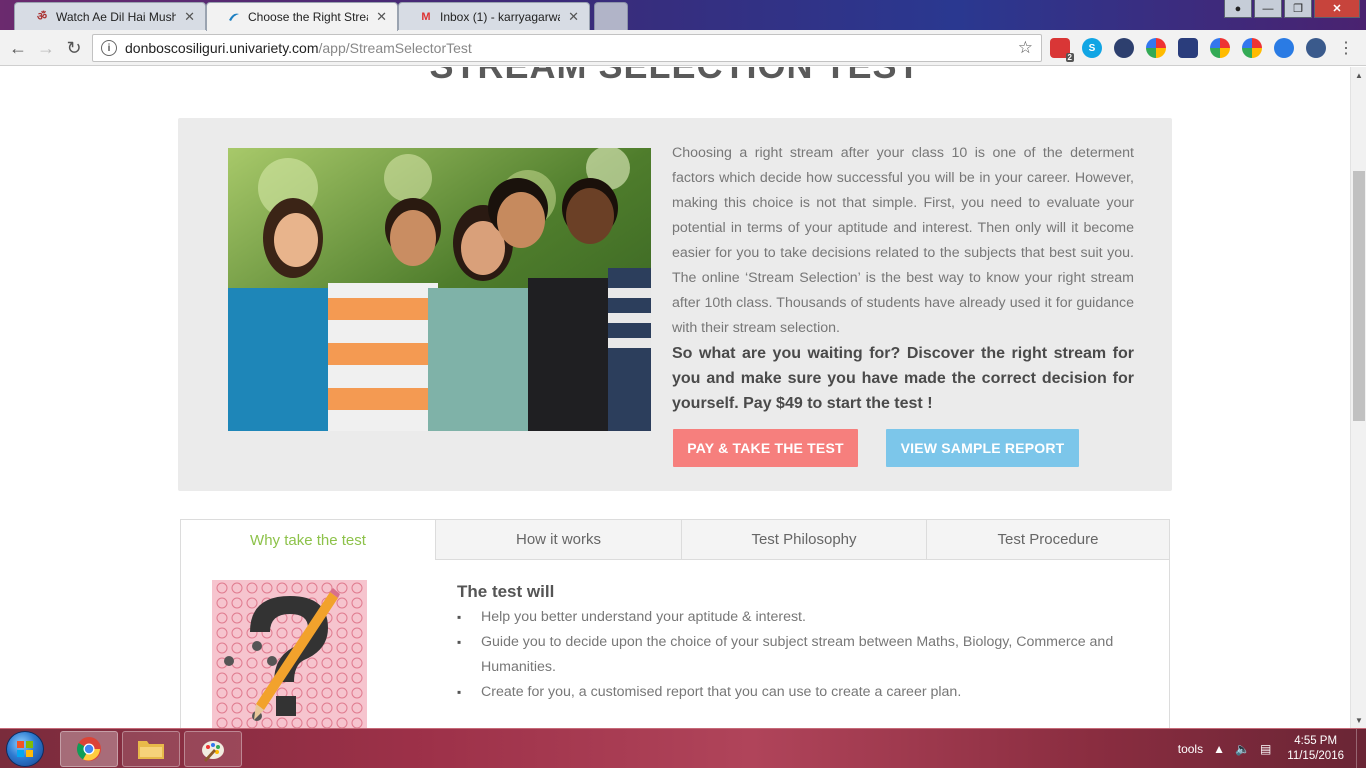  I want to click on paint-icon, so click(213, 751).